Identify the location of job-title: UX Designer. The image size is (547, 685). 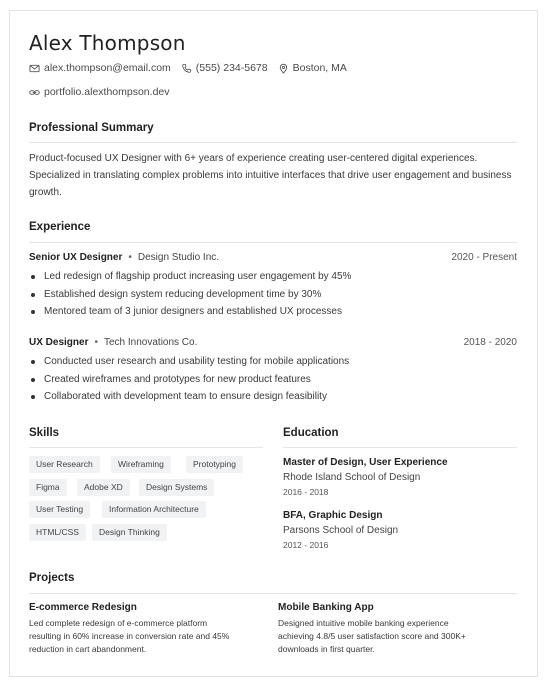
(59, 342).